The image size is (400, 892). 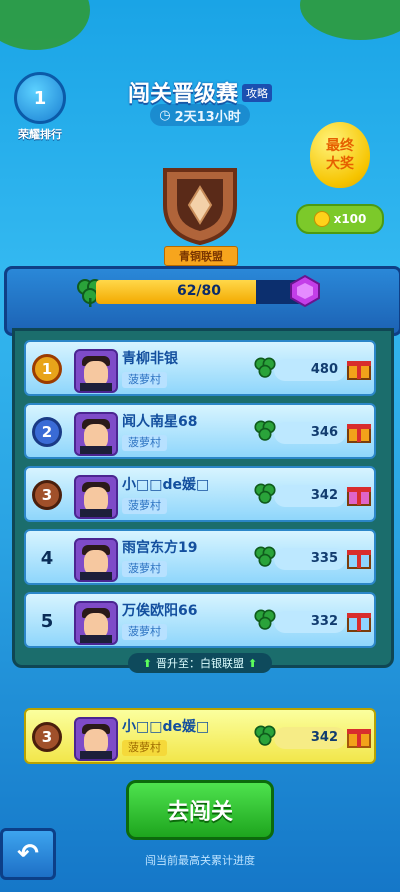 What do you see at coordinates (165, 115) in the screenshot?
I see `clock-icon: ◷` at bounding box center [165, 115].